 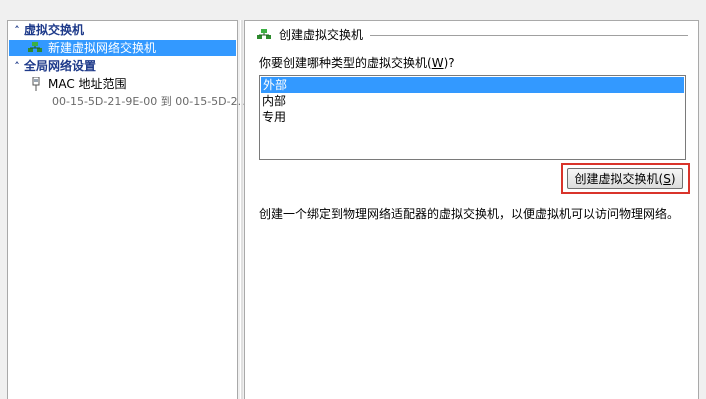 I want to click on switch-type-listbox: 外部 内部 专用, so click(x=472, y=117).